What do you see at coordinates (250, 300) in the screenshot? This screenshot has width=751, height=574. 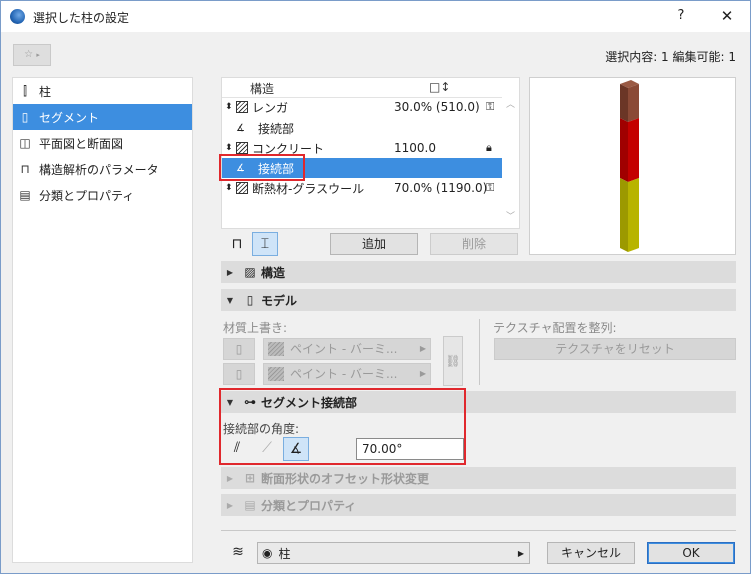 I see `model-icon: ▯` at bounding box center [250, 300].